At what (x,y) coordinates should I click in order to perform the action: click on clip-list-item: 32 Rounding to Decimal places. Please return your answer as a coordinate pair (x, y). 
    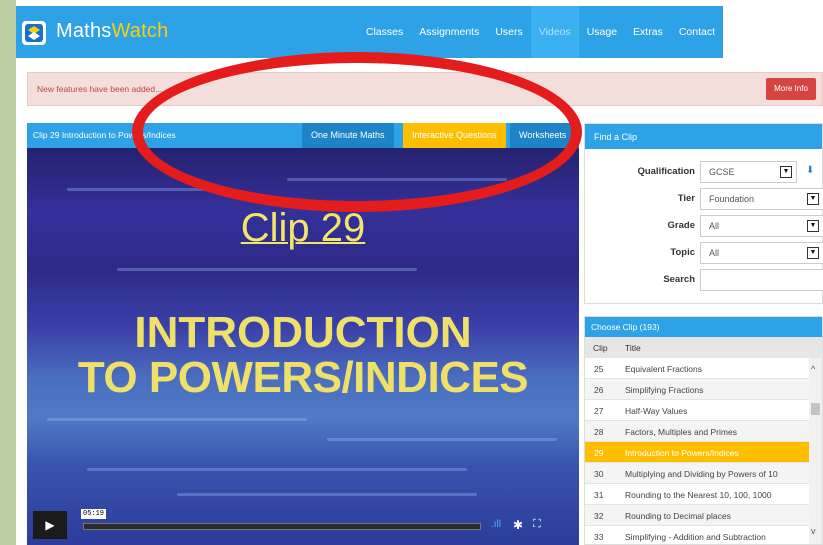
    Looking at the image, I should click on (698, 515).